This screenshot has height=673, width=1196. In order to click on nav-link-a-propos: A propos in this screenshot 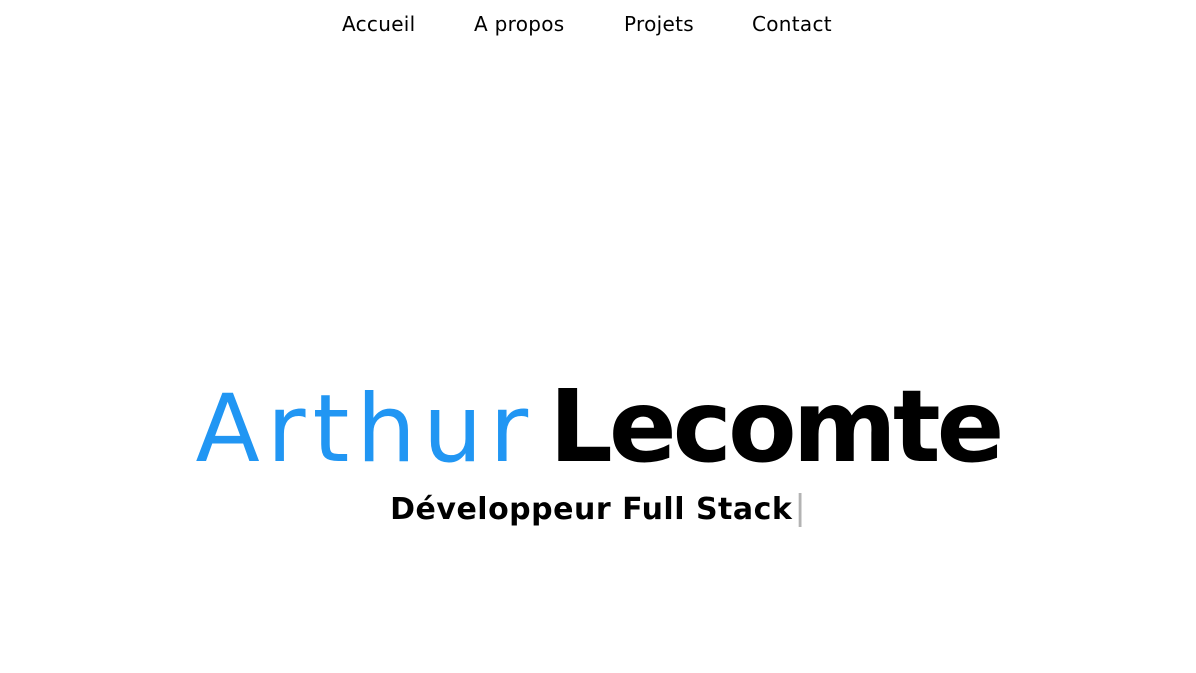, I will do `click(519, 24)`.